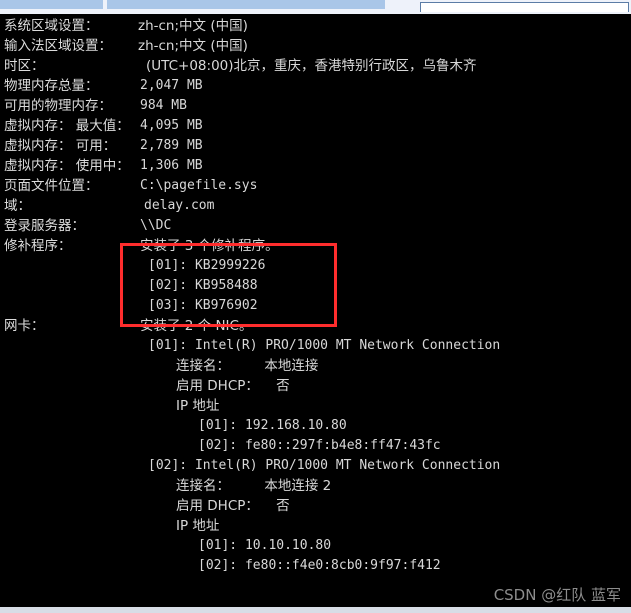  What do you see at coordinates (319, 445) in the screenshot?
I see `console-row-value: [02]: fe80::297f:b4e8:ff47:43fc` at bounding box center [319, 445].